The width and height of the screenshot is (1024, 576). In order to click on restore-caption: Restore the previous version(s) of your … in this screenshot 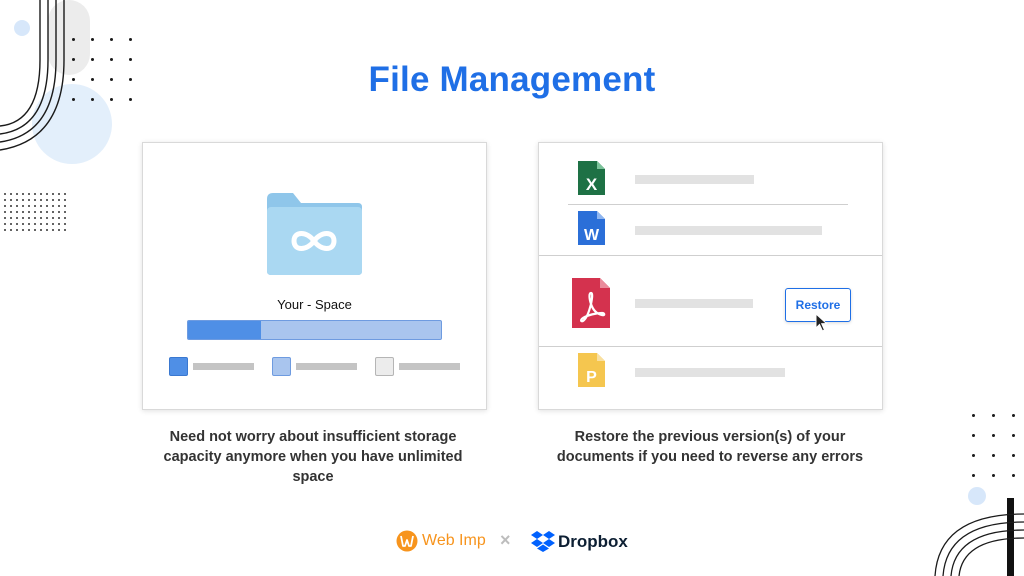, I will do `click(710, 447)`.